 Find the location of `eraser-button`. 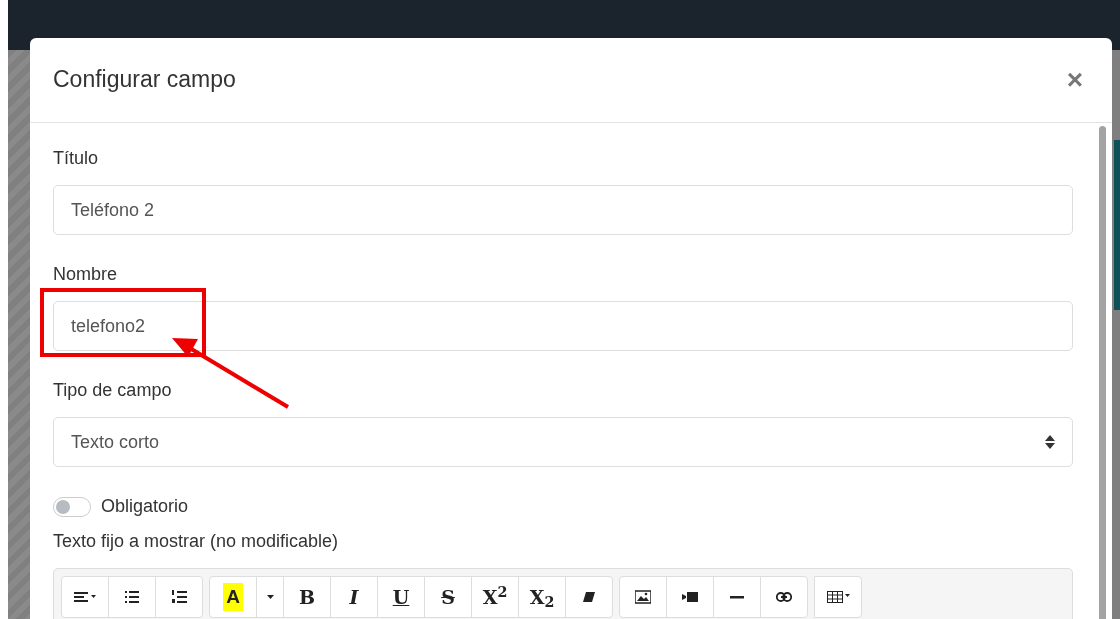

eraser-button is located at coordinates (589, 597).